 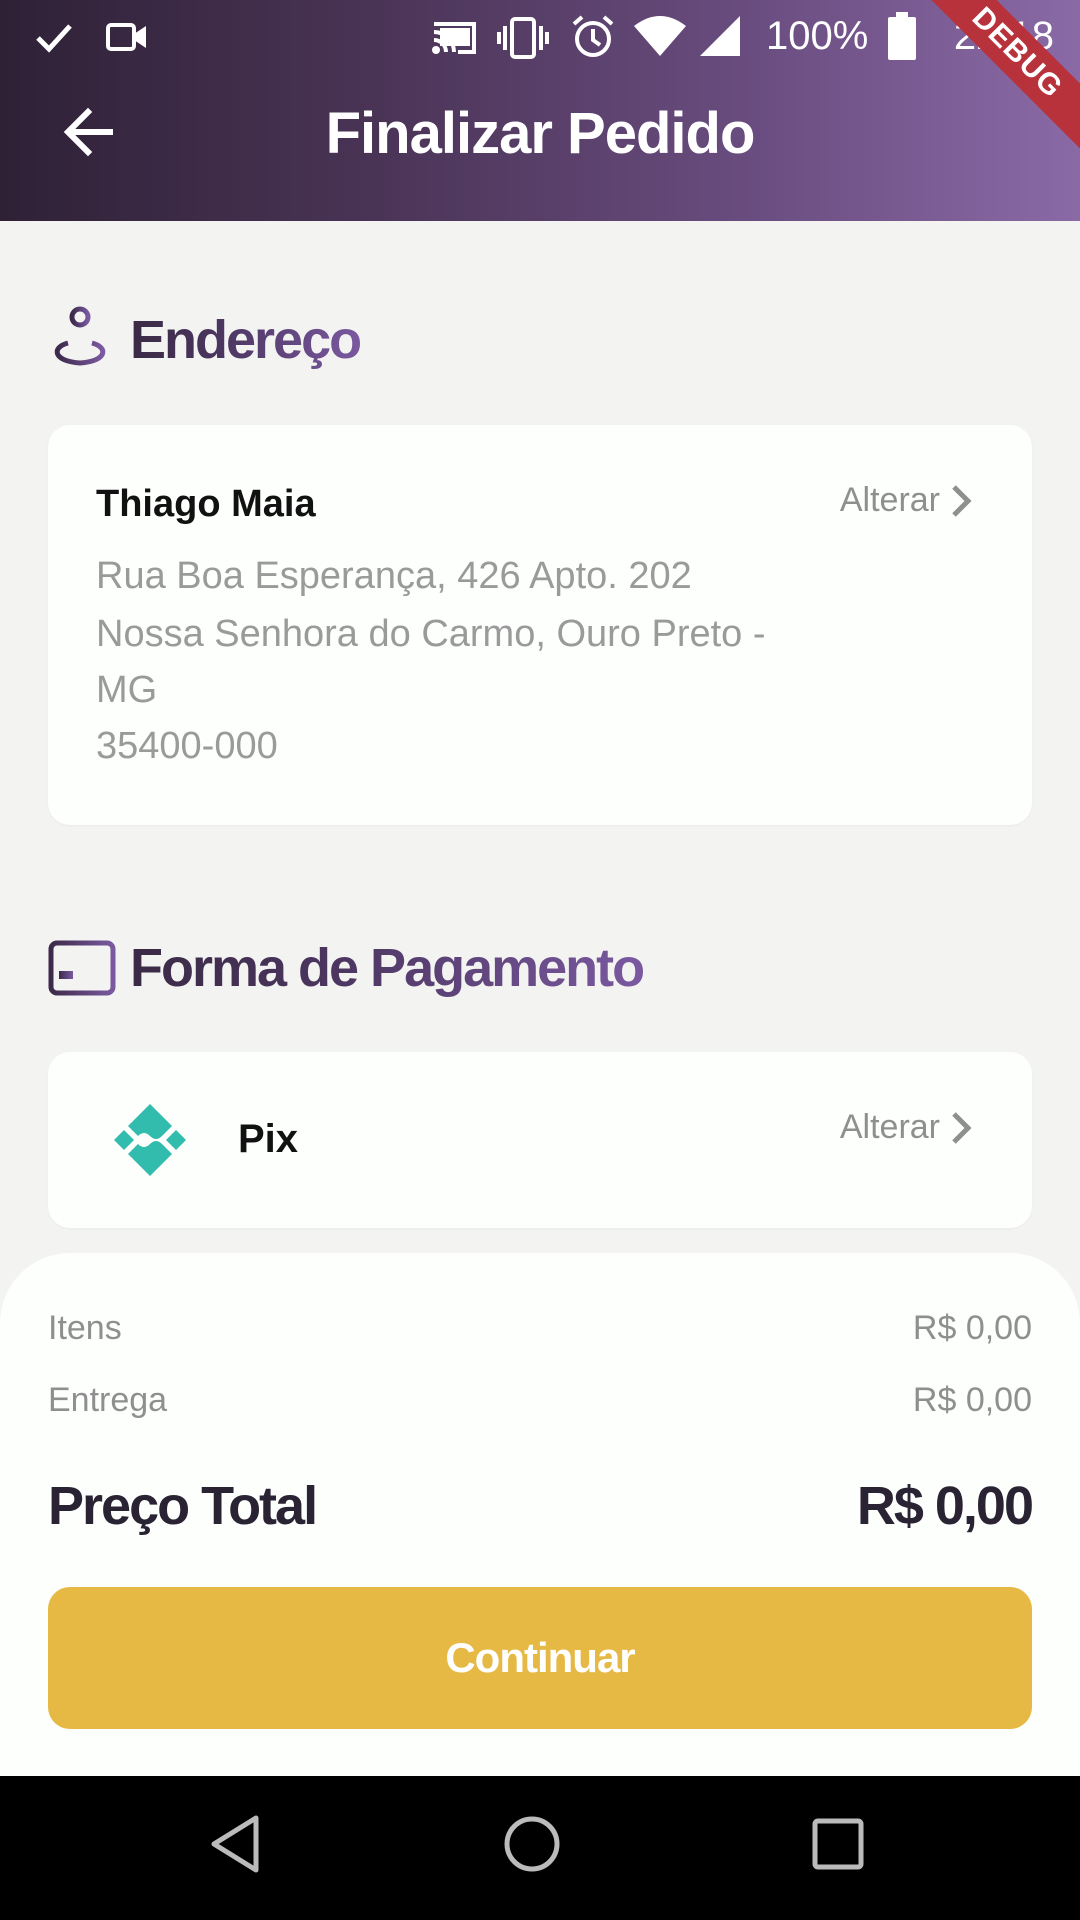 What do you see at coordinates (454, 38) in the screenshot?
I see `cast-icon` at bounding box center [454, 38].